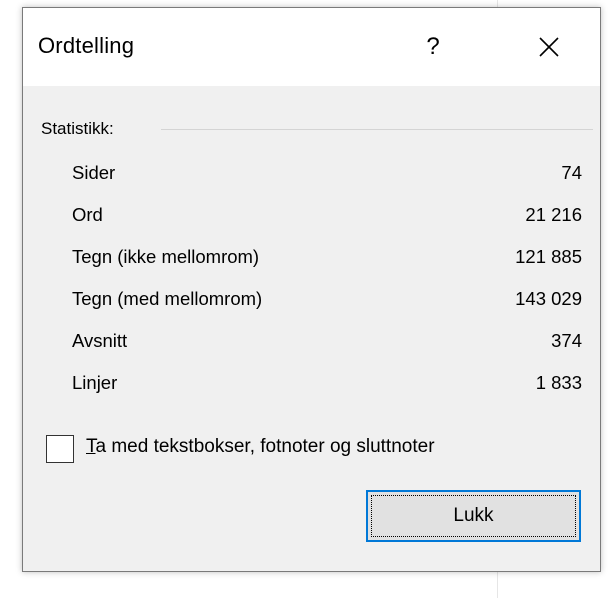 The image size is (612, 598). Describe the element at coordinates (327, 221) in the screenshot. I see `stat-row-words: Ord 21 216` at that location.